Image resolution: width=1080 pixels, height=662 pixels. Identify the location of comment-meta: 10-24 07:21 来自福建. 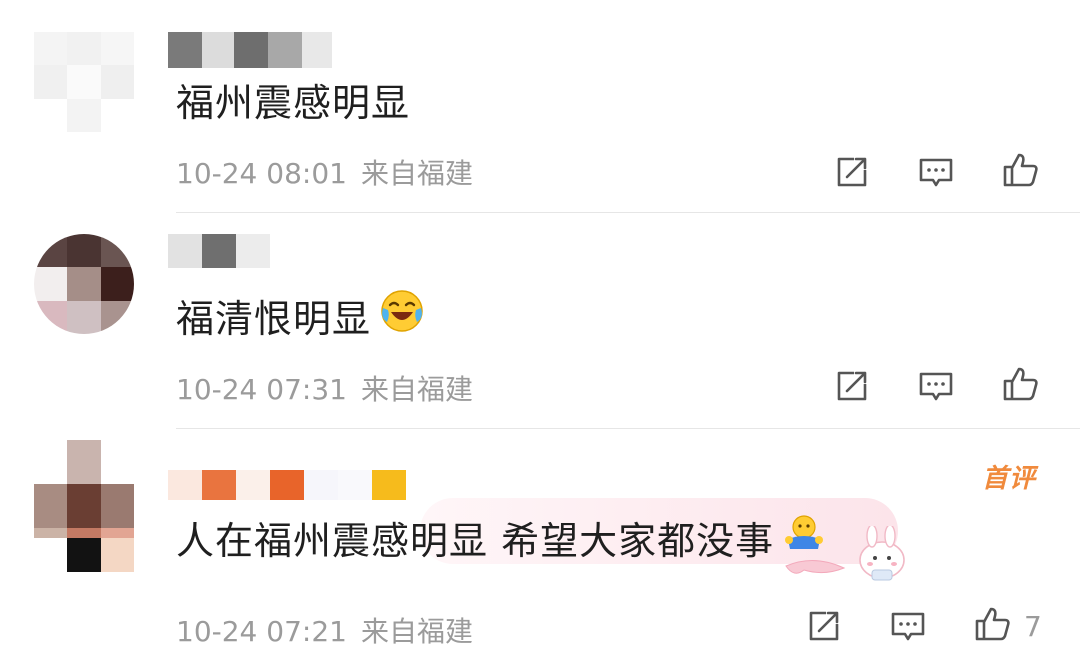
(324, 630).